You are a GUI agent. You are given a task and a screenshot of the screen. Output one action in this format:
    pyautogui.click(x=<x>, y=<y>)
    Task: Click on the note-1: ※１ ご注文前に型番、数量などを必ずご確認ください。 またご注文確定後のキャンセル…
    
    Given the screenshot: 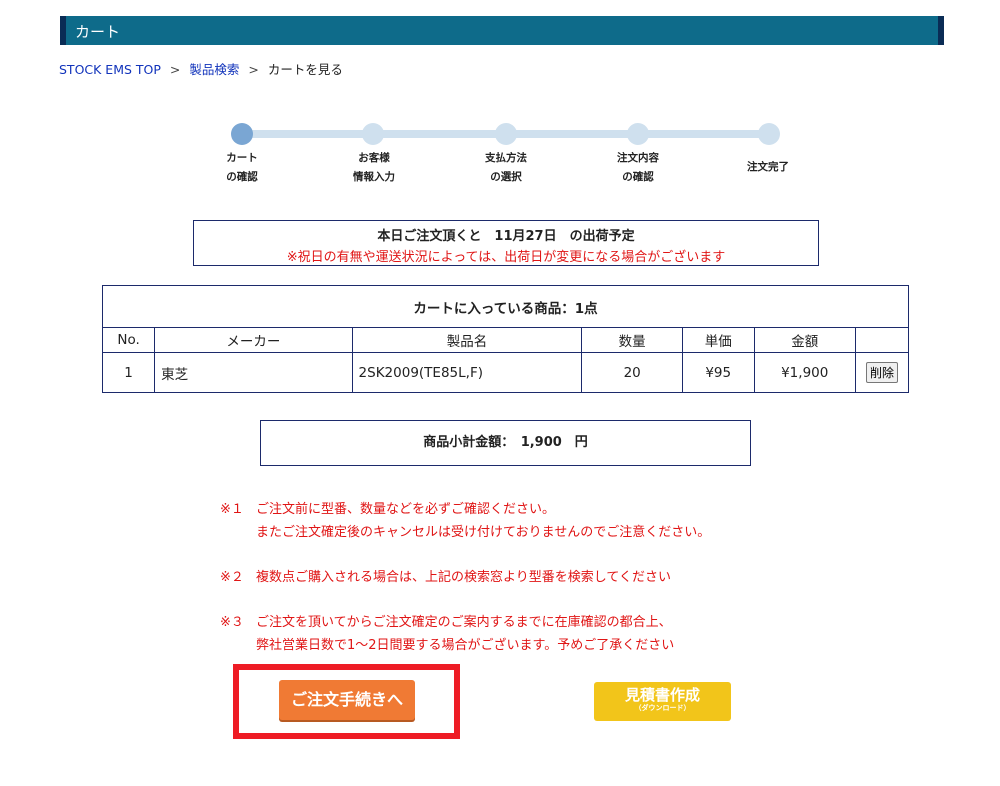 What is the action you would take?
    pyautogui.click(x=465, y=521)
    